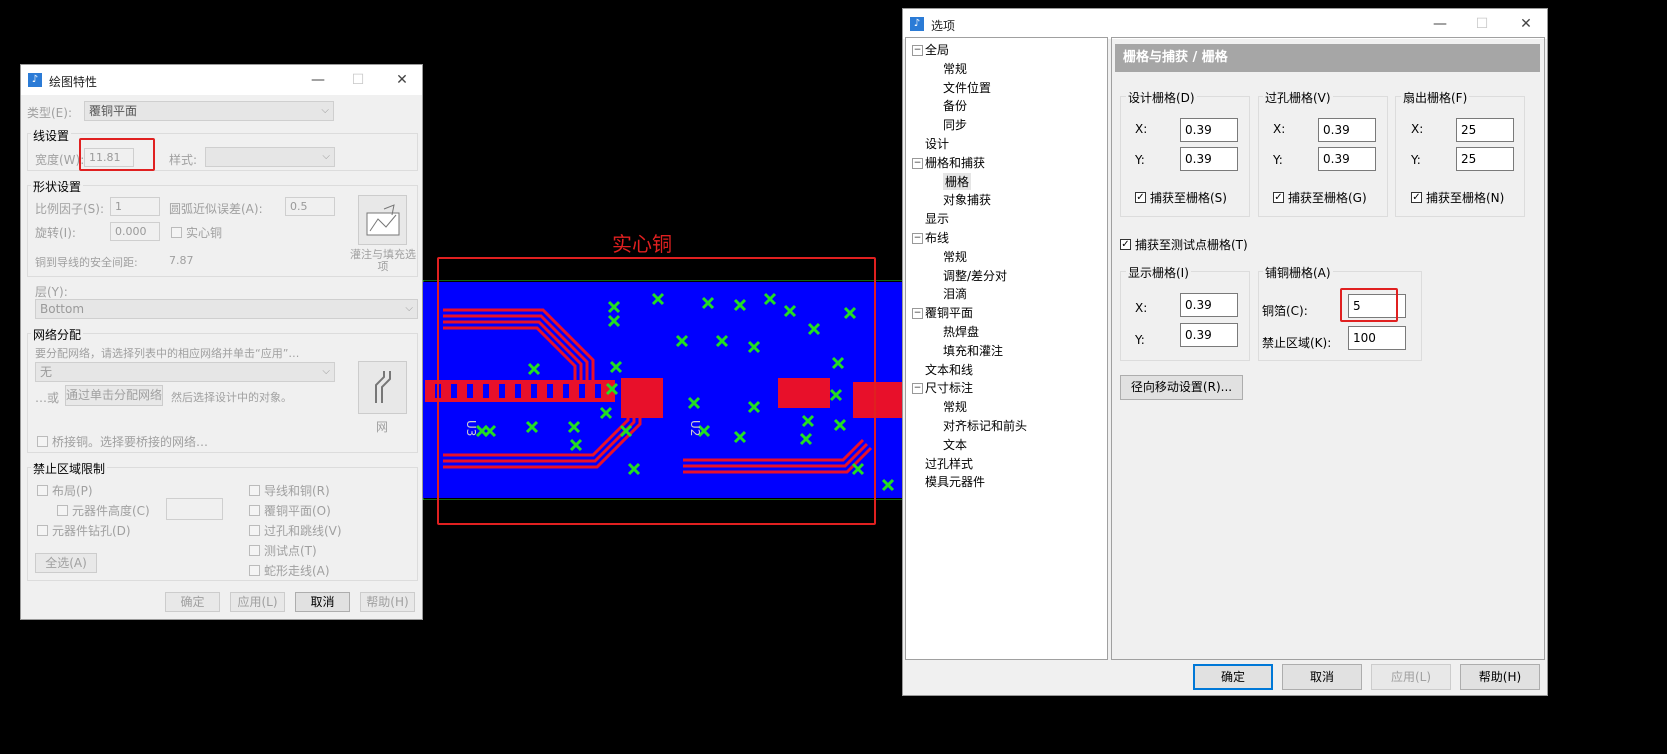  Describe the element at coordinates (955, 481) in the screenshot. I see `tree-item: 模具元器件` at that location.